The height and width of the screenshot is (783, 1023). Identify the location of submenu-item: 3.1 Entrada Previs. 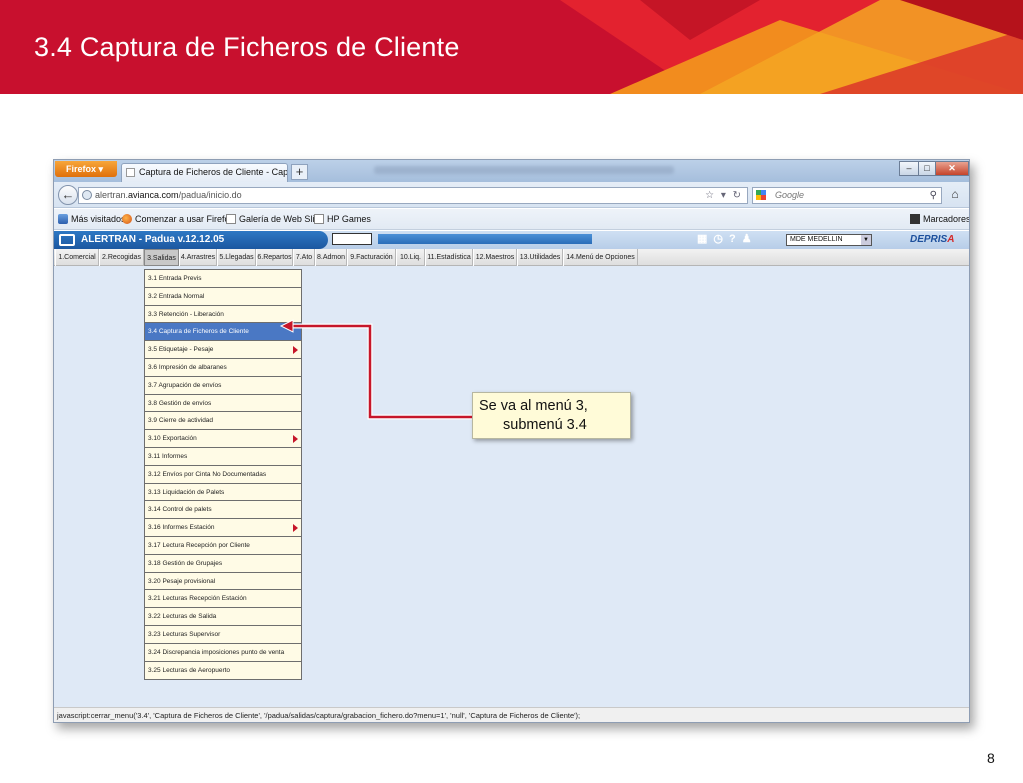
(223, 279).